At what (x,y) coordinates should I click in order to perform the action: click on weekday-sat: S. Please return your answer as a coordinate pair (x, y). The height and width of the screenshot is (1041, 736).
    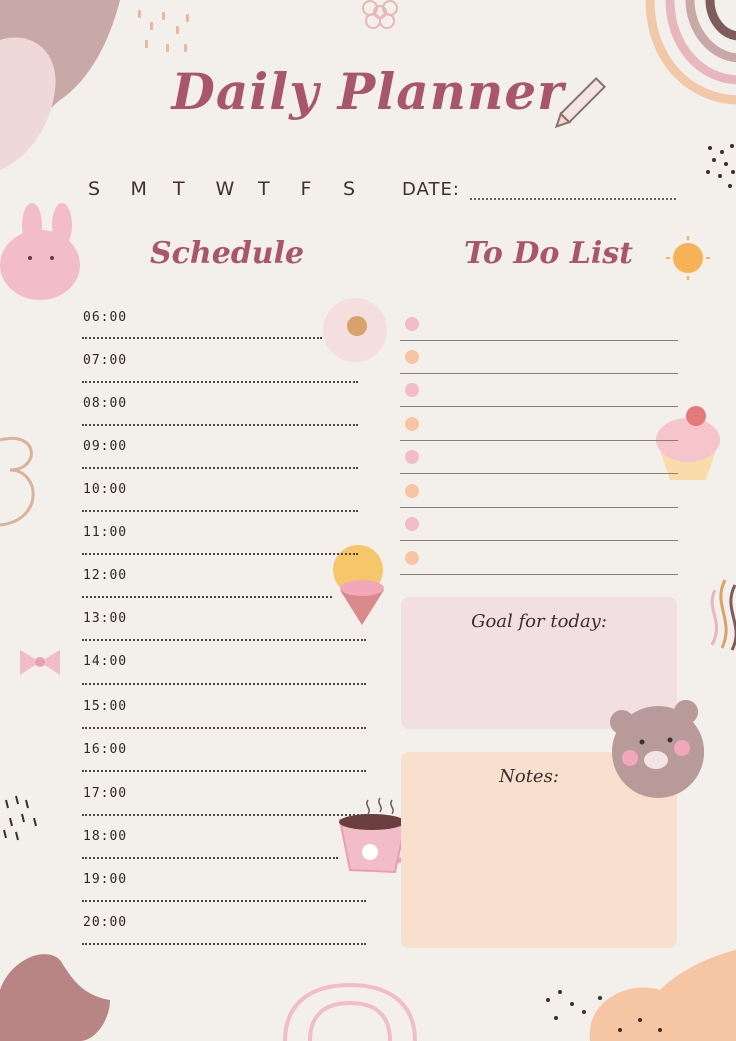
    Looking at the image, I should click on (364, 189).